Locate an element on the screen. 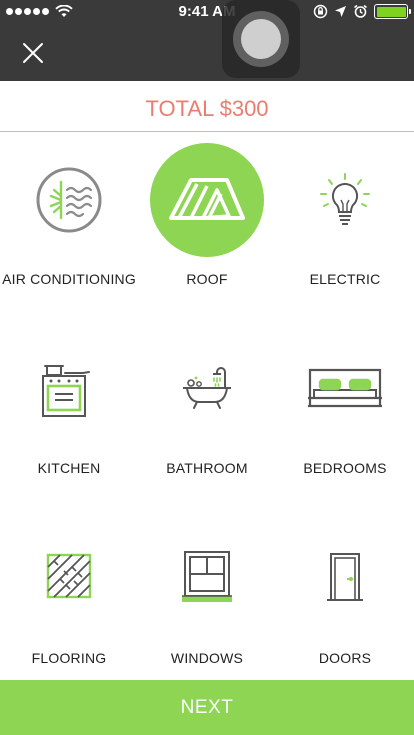  rotation-lock-icon is located at coordinates (320, 11).